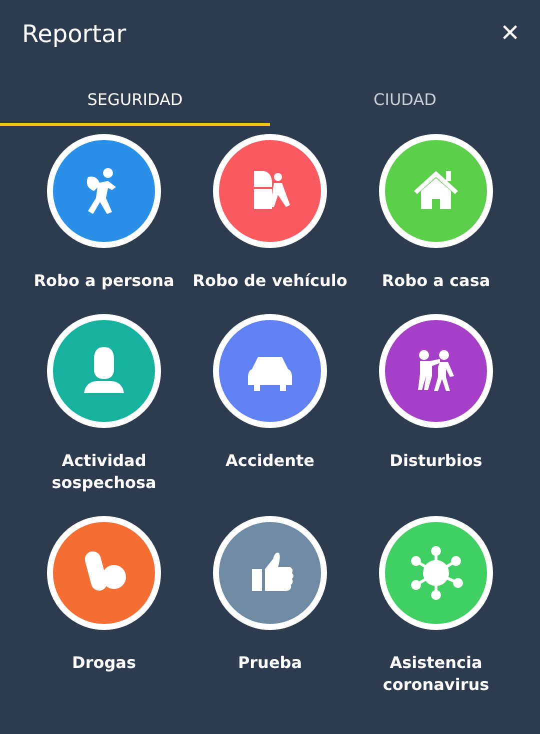 This screenshot has width=540, height=734. I want to click on fighting-people-icon, so click(436, 370).